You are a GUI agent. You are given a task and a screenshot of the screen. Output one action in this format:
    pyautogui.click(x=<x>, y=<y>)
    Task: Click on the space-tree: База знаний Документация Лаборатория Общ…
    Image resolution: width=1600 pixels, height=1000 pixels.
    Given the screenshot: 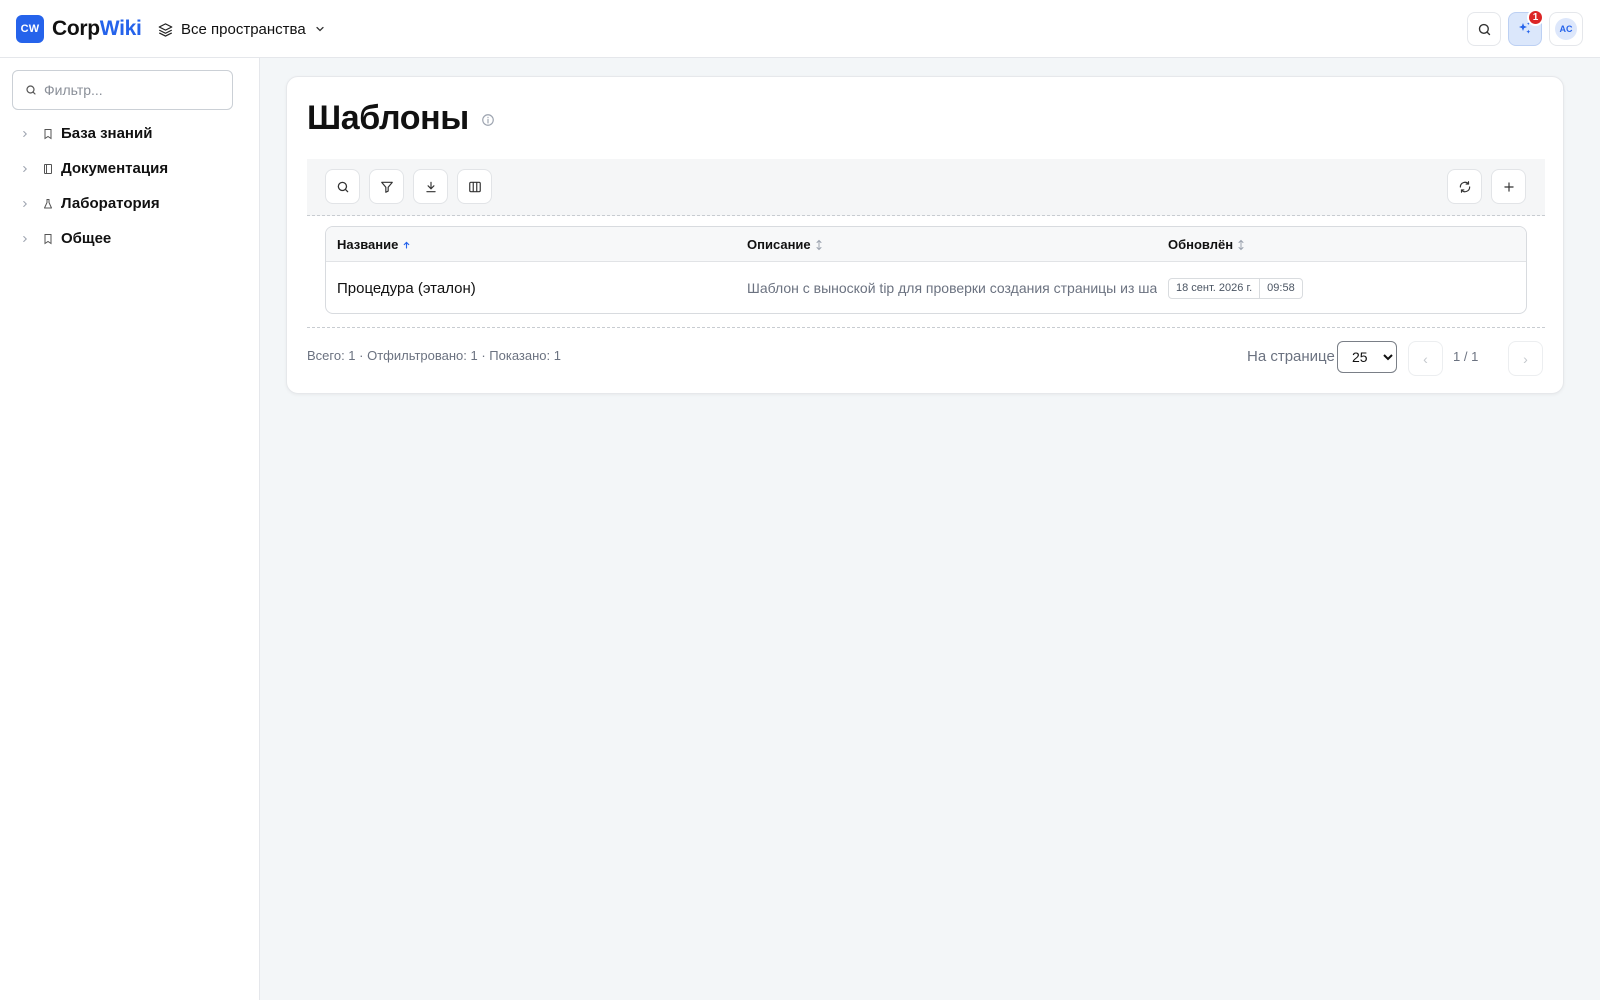 What is the action you would take?
    pyautogui.click(x=129, y=186)
    